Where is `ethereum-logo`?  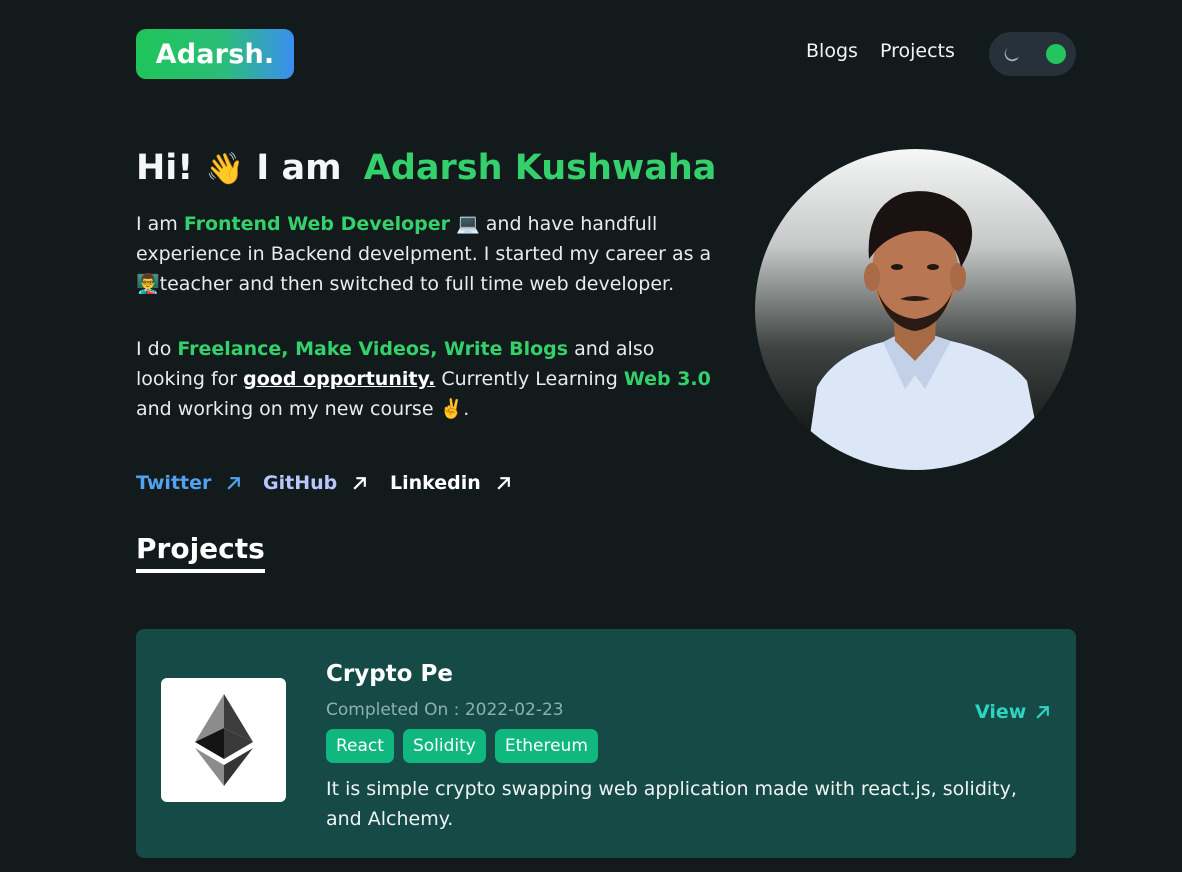 ethereum-logo is located at coordinates (223, 740).